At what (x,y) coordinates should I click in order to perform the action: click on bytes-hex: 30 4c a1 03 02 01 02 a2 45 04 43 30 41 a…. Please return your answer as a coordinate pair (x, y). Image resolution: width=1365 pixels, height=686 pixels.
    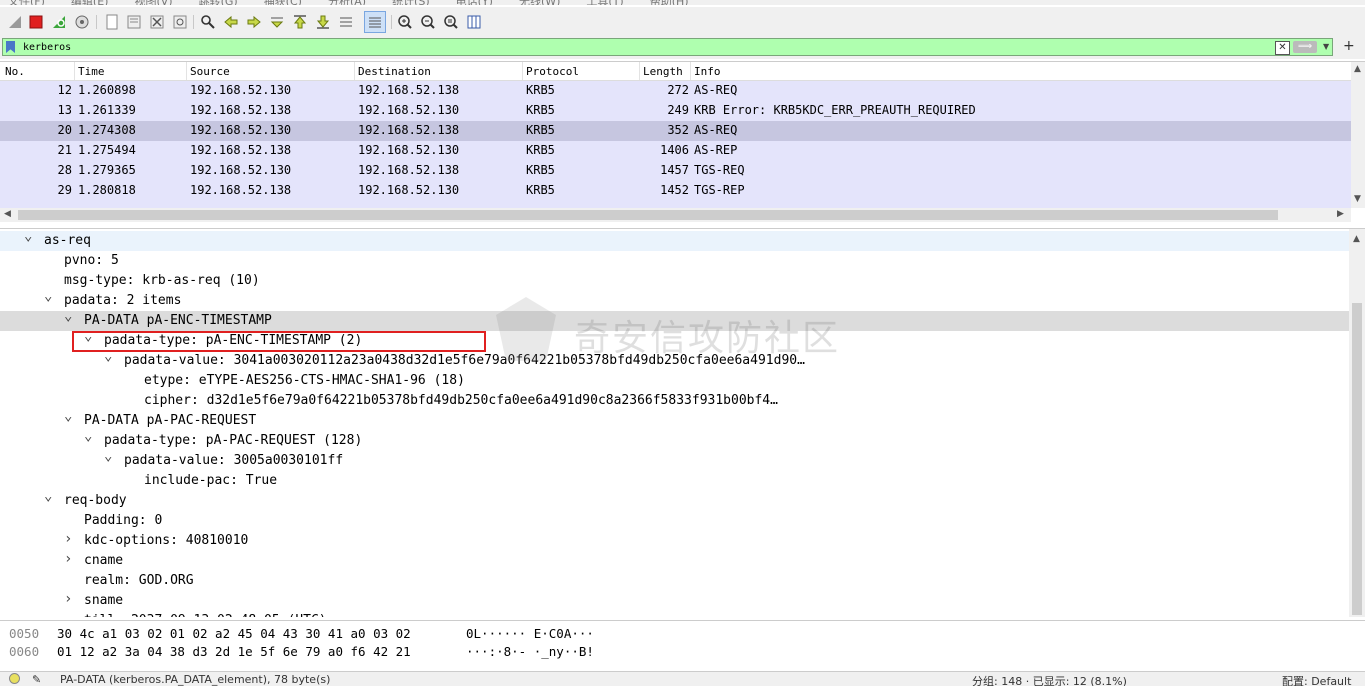
    Looking at the image, I should click on (234, 633).